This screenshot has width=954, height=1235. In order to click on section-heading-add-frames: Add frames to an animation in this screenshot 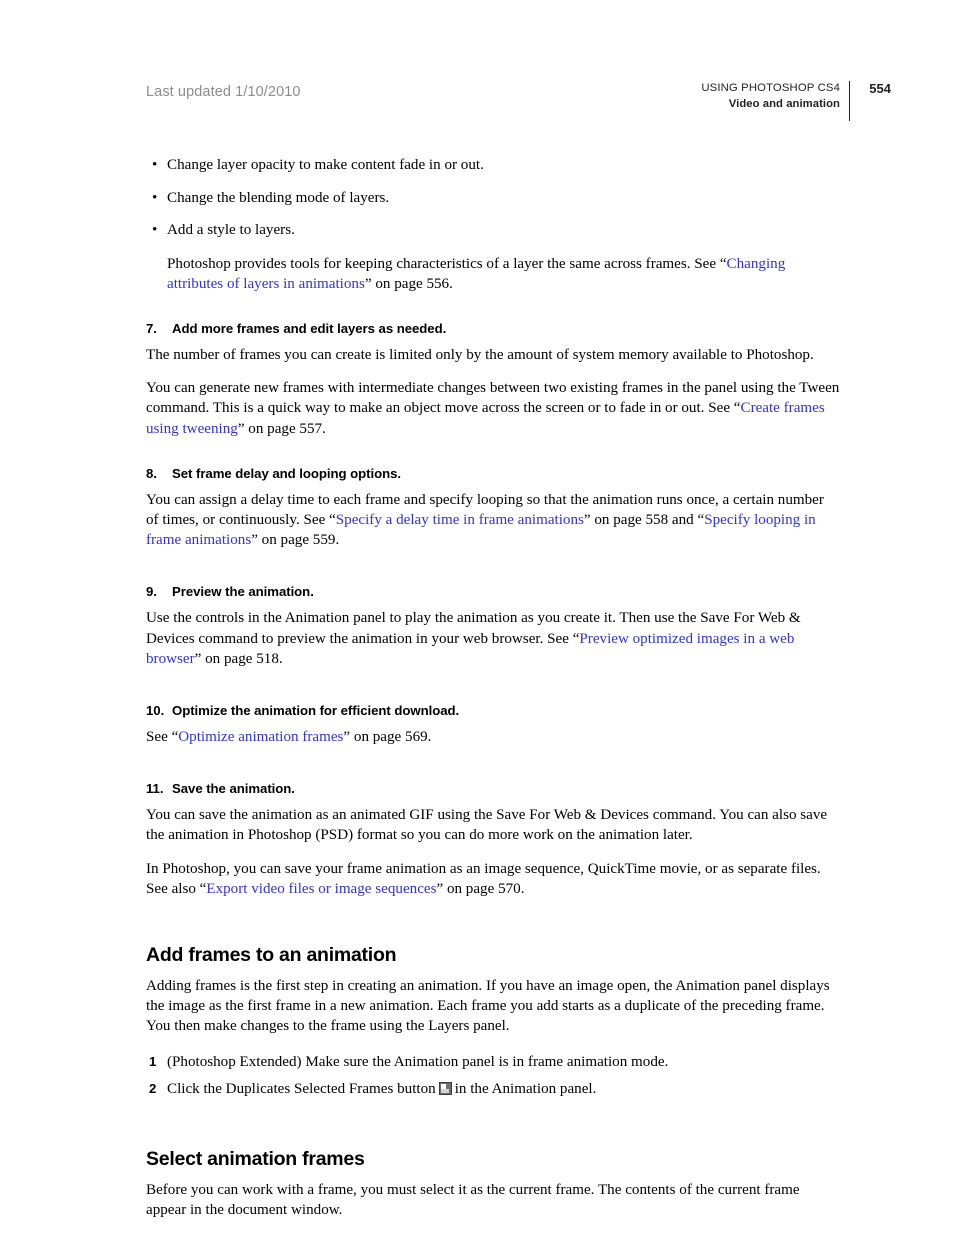, I will do `click(271, 955)`.